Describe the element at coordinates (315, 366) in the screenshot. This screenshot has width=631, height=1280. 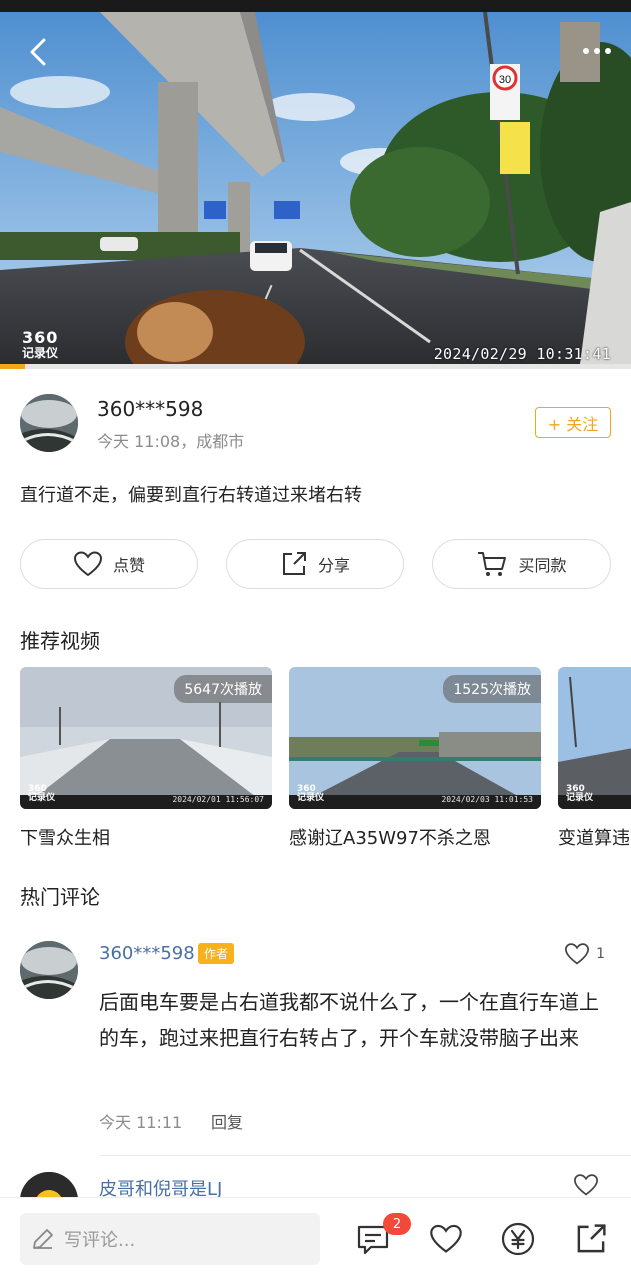
I see `video-progress-bar` at that location.